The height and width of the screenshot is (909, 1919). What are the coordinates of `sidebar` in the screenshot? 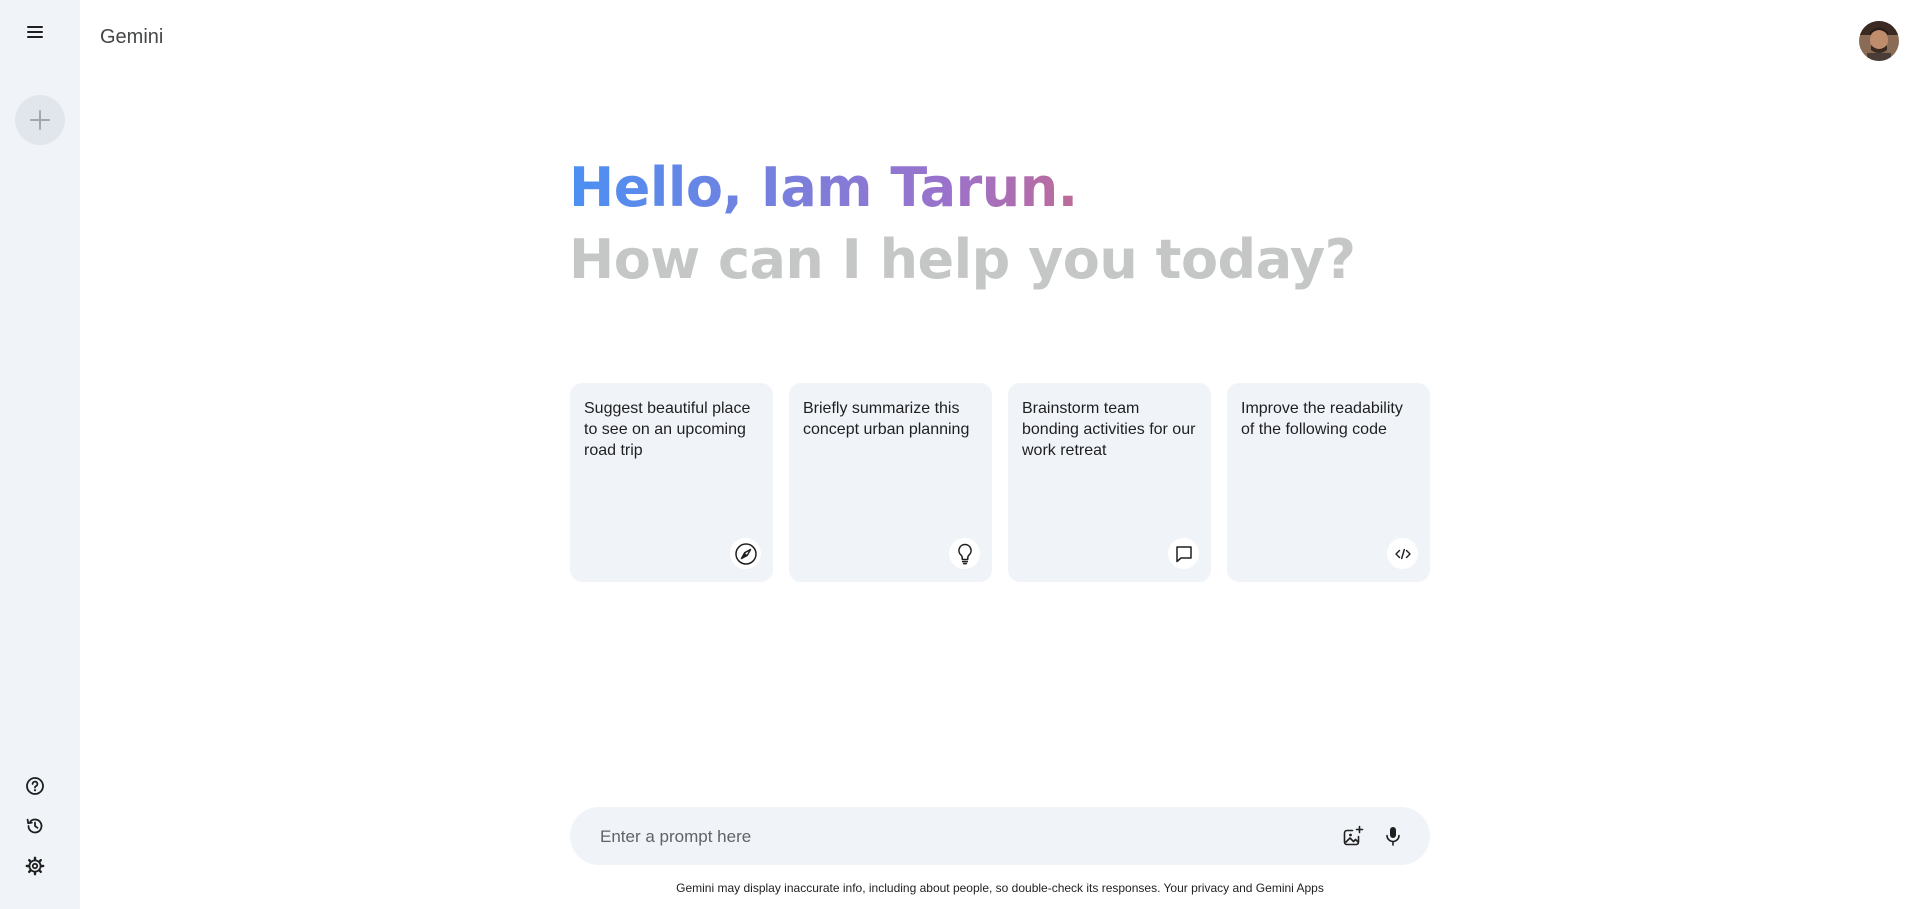 It's located at (40, 454).